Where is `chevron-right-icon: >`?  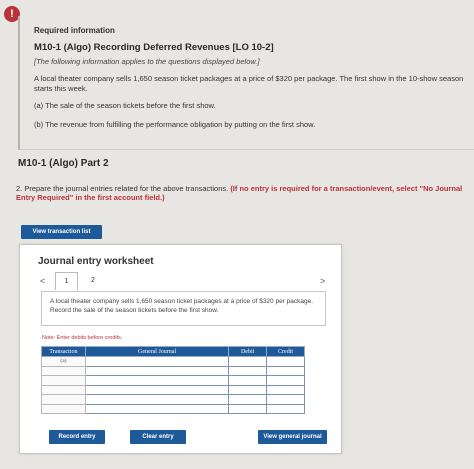
chevron-right-icon: > is located at coordinates (322, 281).